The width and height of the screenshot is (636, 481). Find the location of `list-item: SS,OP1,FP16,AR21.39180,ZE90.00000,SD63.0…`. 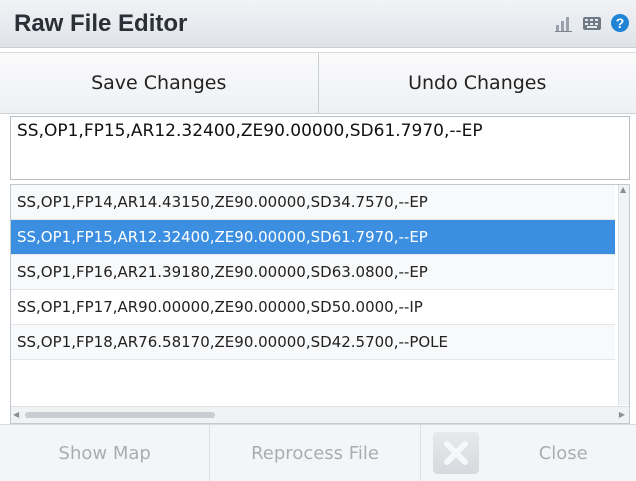

list-item: SS,OP1,FP16,AR21.39180,ZE90.00000,SD63.0… is located at coordinates (313, 272).